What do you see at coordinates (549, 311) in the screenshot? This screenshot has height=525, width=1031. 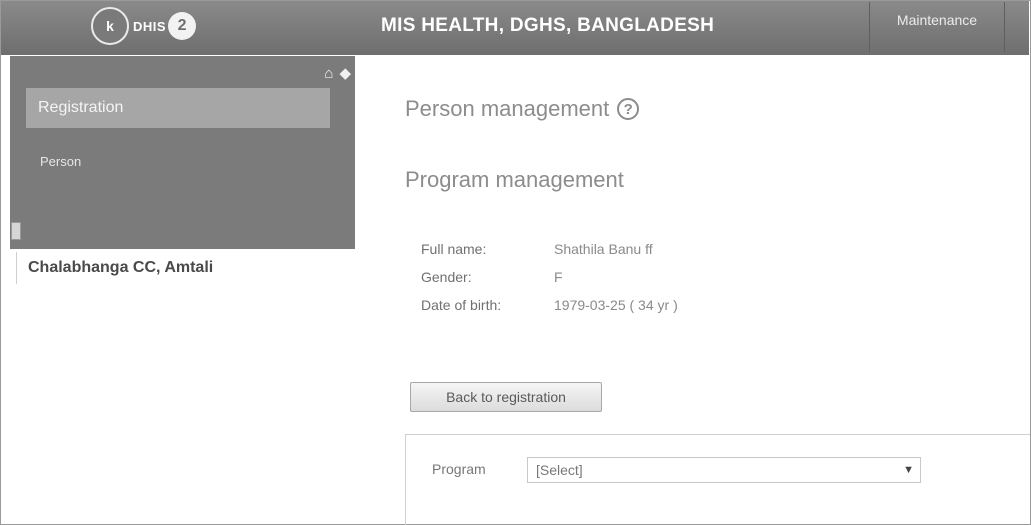 I see `info-row-dob: Date of birth: 1979-03-25 ( 34 yr )` at bounding box center [549, 311].